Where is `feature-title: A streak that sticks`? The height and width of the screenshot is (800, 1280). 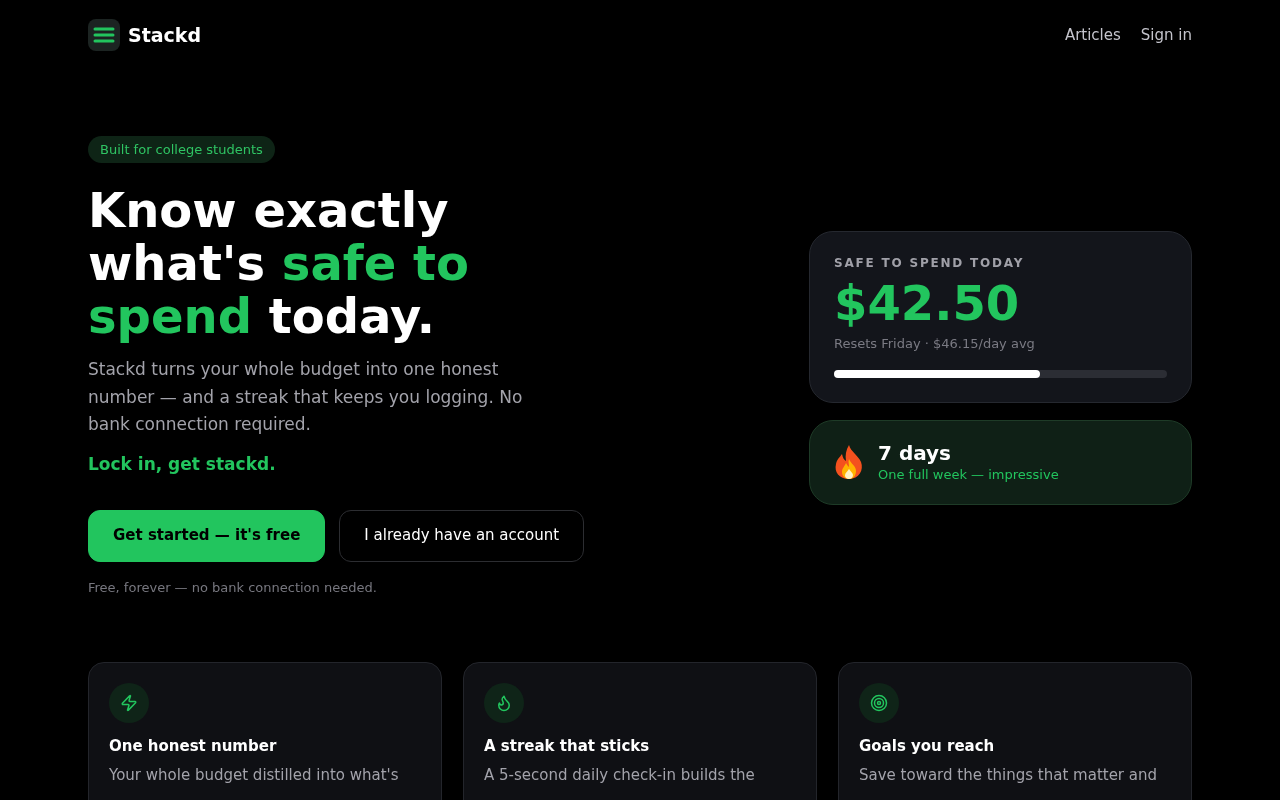
feature-title: A streak that sticks is located at coordinates (567, 746).